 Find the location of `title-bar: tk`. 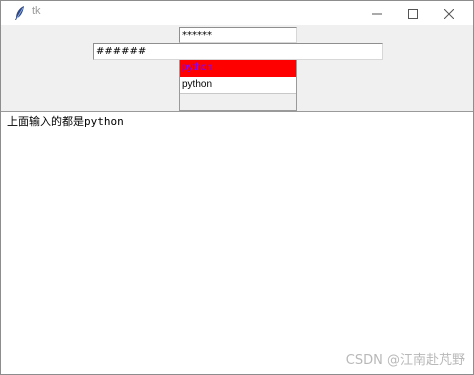

title-bar: tk is located at coordinates (237, 13).